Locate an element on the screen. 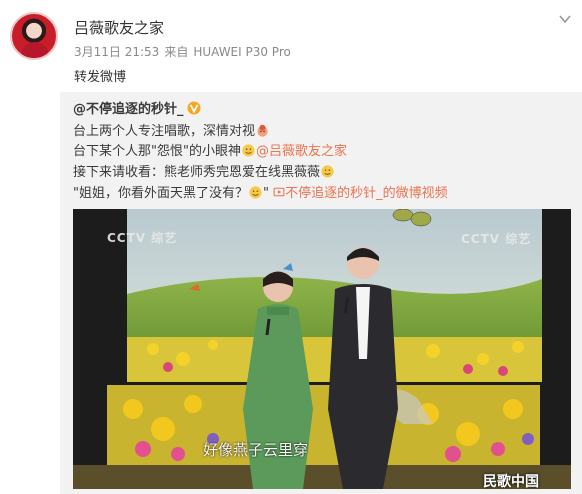 Image resolution: width=582 pixels, height=494 pixels. username: 吕薇歌友之家 is located at coordinates (119, 27).